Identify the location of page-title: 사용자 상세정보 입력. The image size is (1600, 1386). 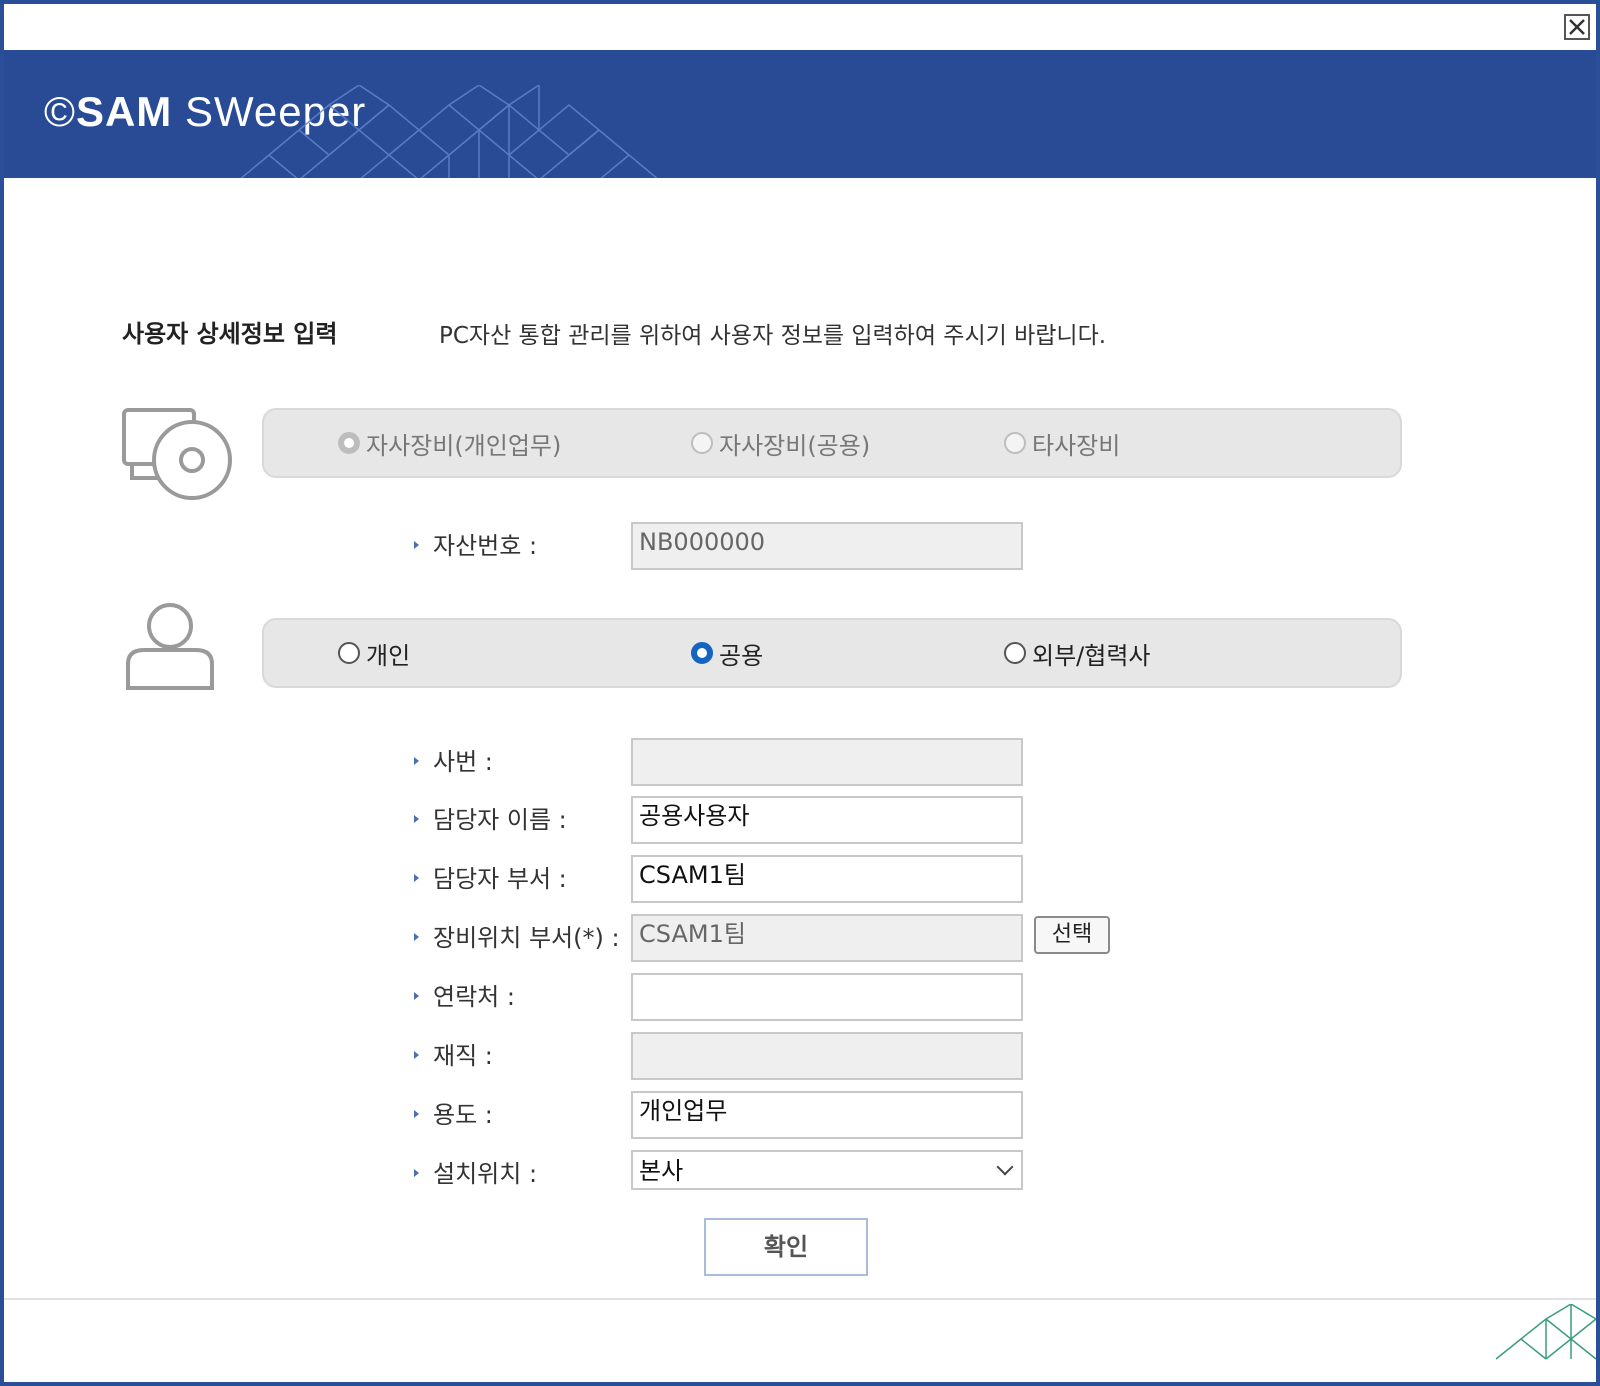
(230, 334).